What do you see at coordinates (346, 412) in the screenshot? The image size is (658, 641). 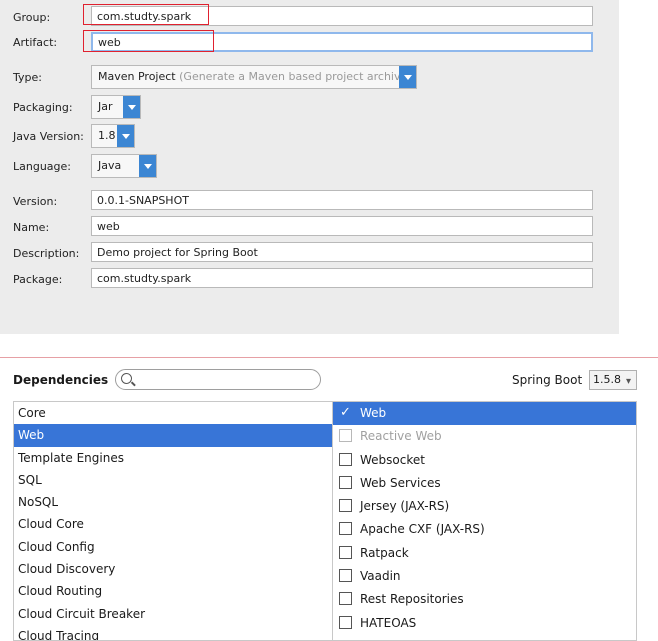 I see `checkbox-checked-icon: ✓` at bounding box center [346, 412].